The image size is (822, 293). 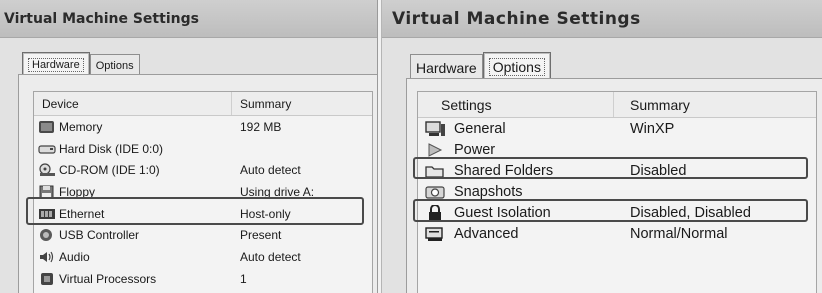 I want to click on setting-name: Snapshots, so click(x=488, y=191).